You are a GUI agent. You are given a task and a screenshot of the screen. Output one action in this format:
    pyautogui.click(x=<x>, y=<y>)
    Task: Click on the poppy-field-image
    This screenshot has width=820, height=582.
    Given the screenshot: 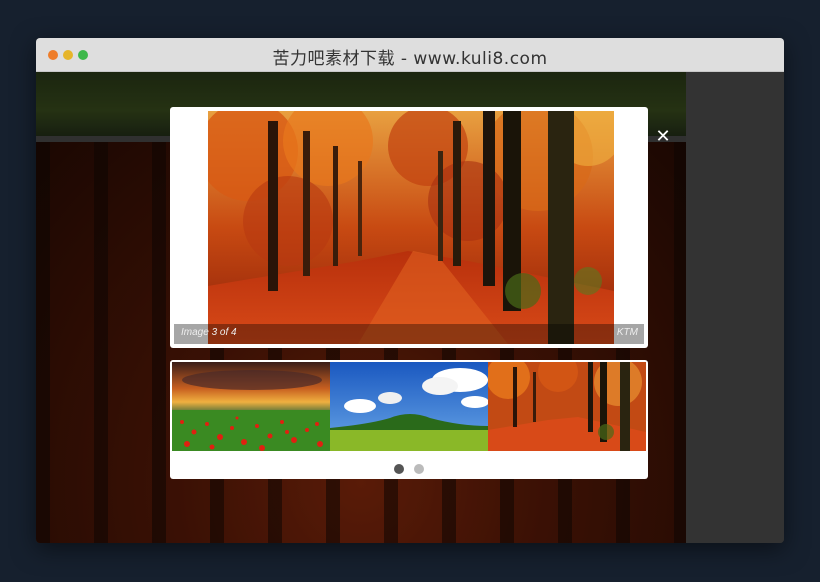 What is the action you would take?
    pyautogui.click(x=251, y=406)
    